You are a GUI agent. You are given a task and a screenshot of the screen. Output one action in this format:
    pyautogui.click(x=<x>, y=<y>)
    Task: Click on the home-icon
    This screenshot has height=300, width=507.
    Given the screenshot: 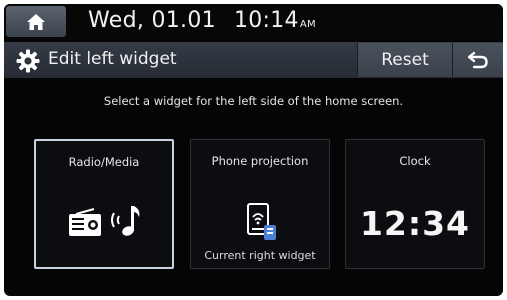 What is the action you would take?
    pyautogui.click(x=36, y=21)
    